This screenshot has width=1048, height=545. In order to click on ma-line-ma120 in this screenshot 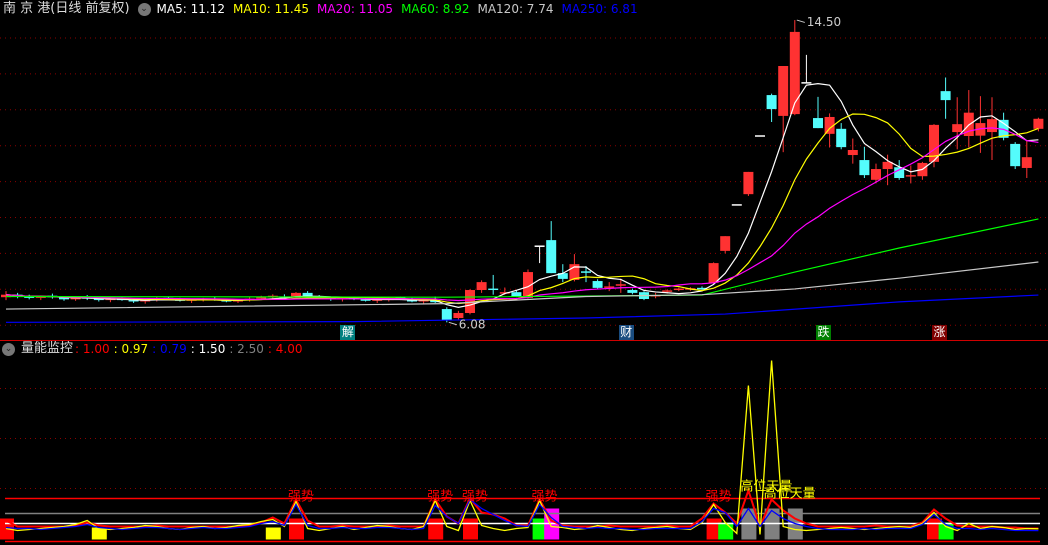, I will do `click(522, 285)`.